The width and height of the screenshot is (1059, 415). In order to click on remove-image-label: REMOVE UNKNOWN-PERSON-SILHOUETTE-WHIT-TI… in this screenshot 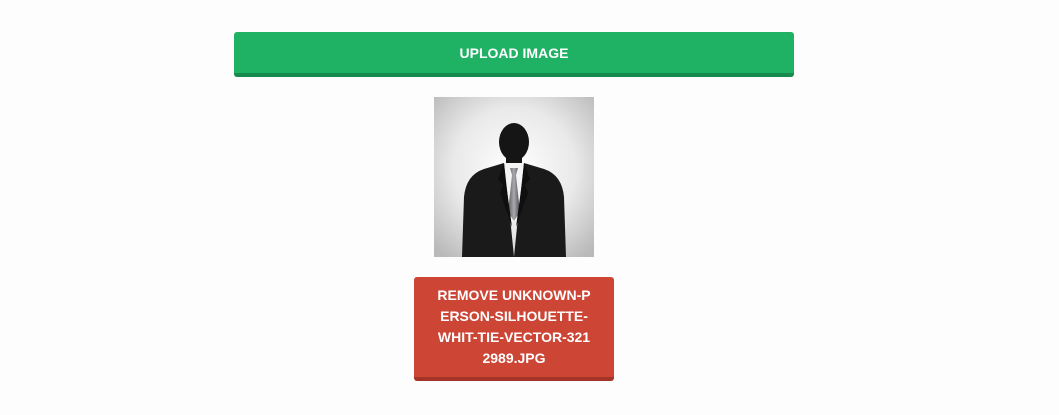, I will do `click(514, 326)`.